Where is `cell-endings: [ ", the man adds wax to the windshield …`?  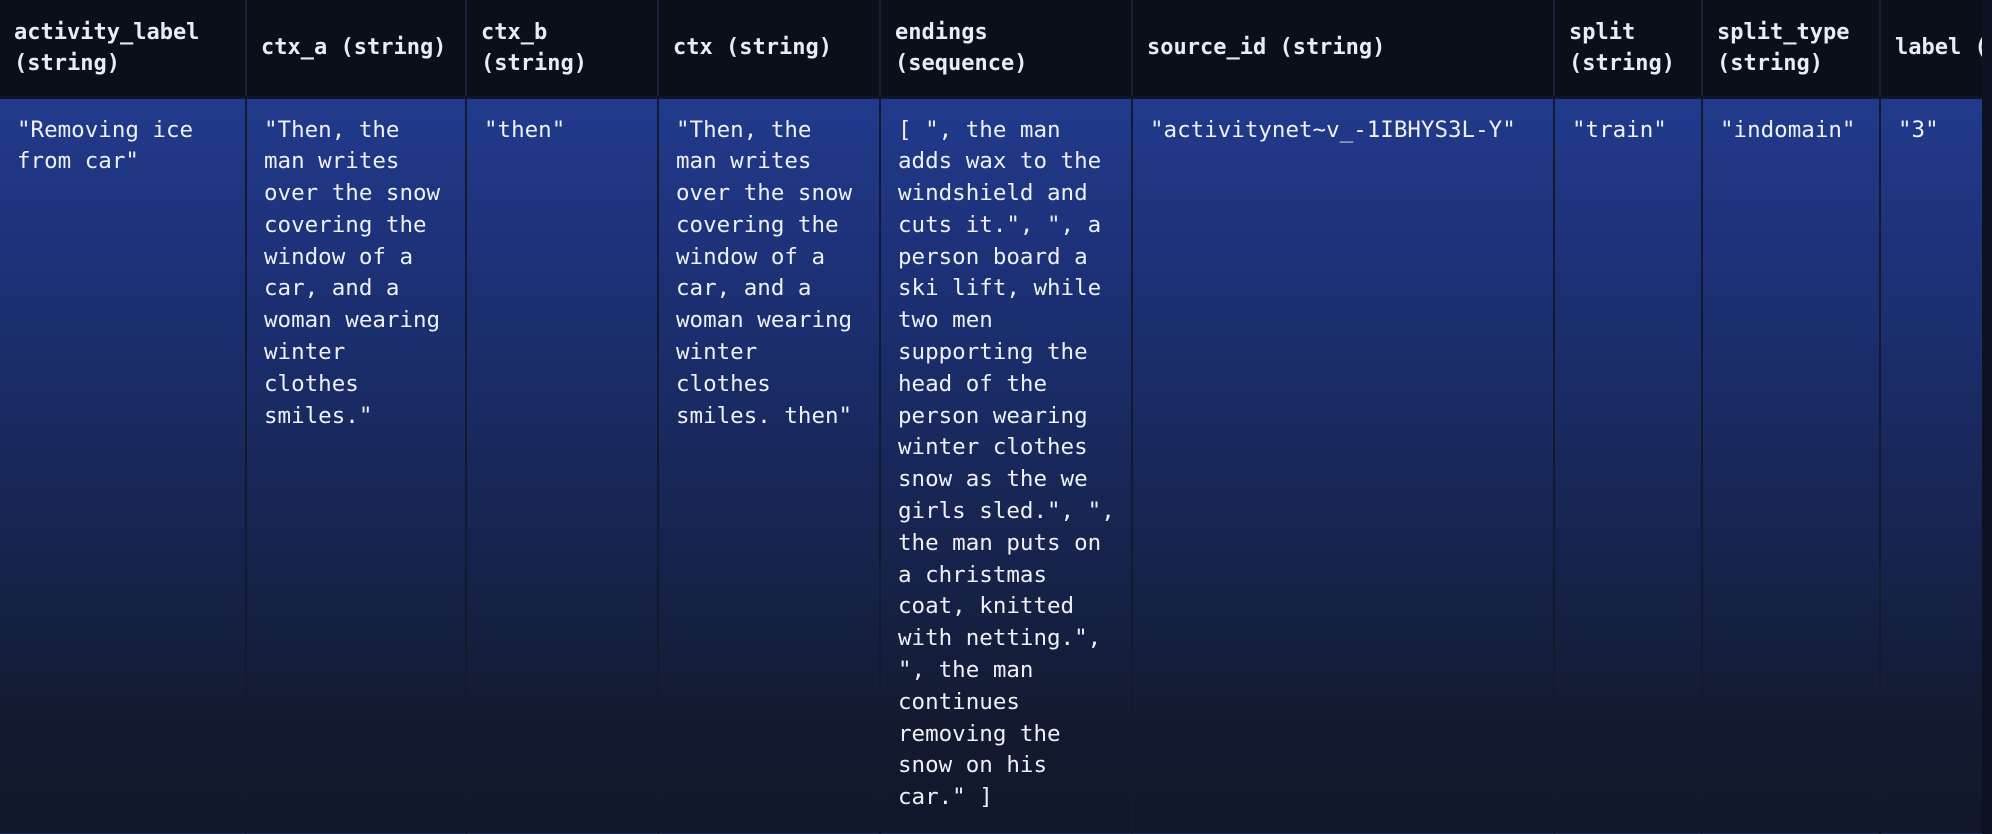
cell-endings: [ ", the man adds wax to the windshield … is located at coordinates (1006, 465).